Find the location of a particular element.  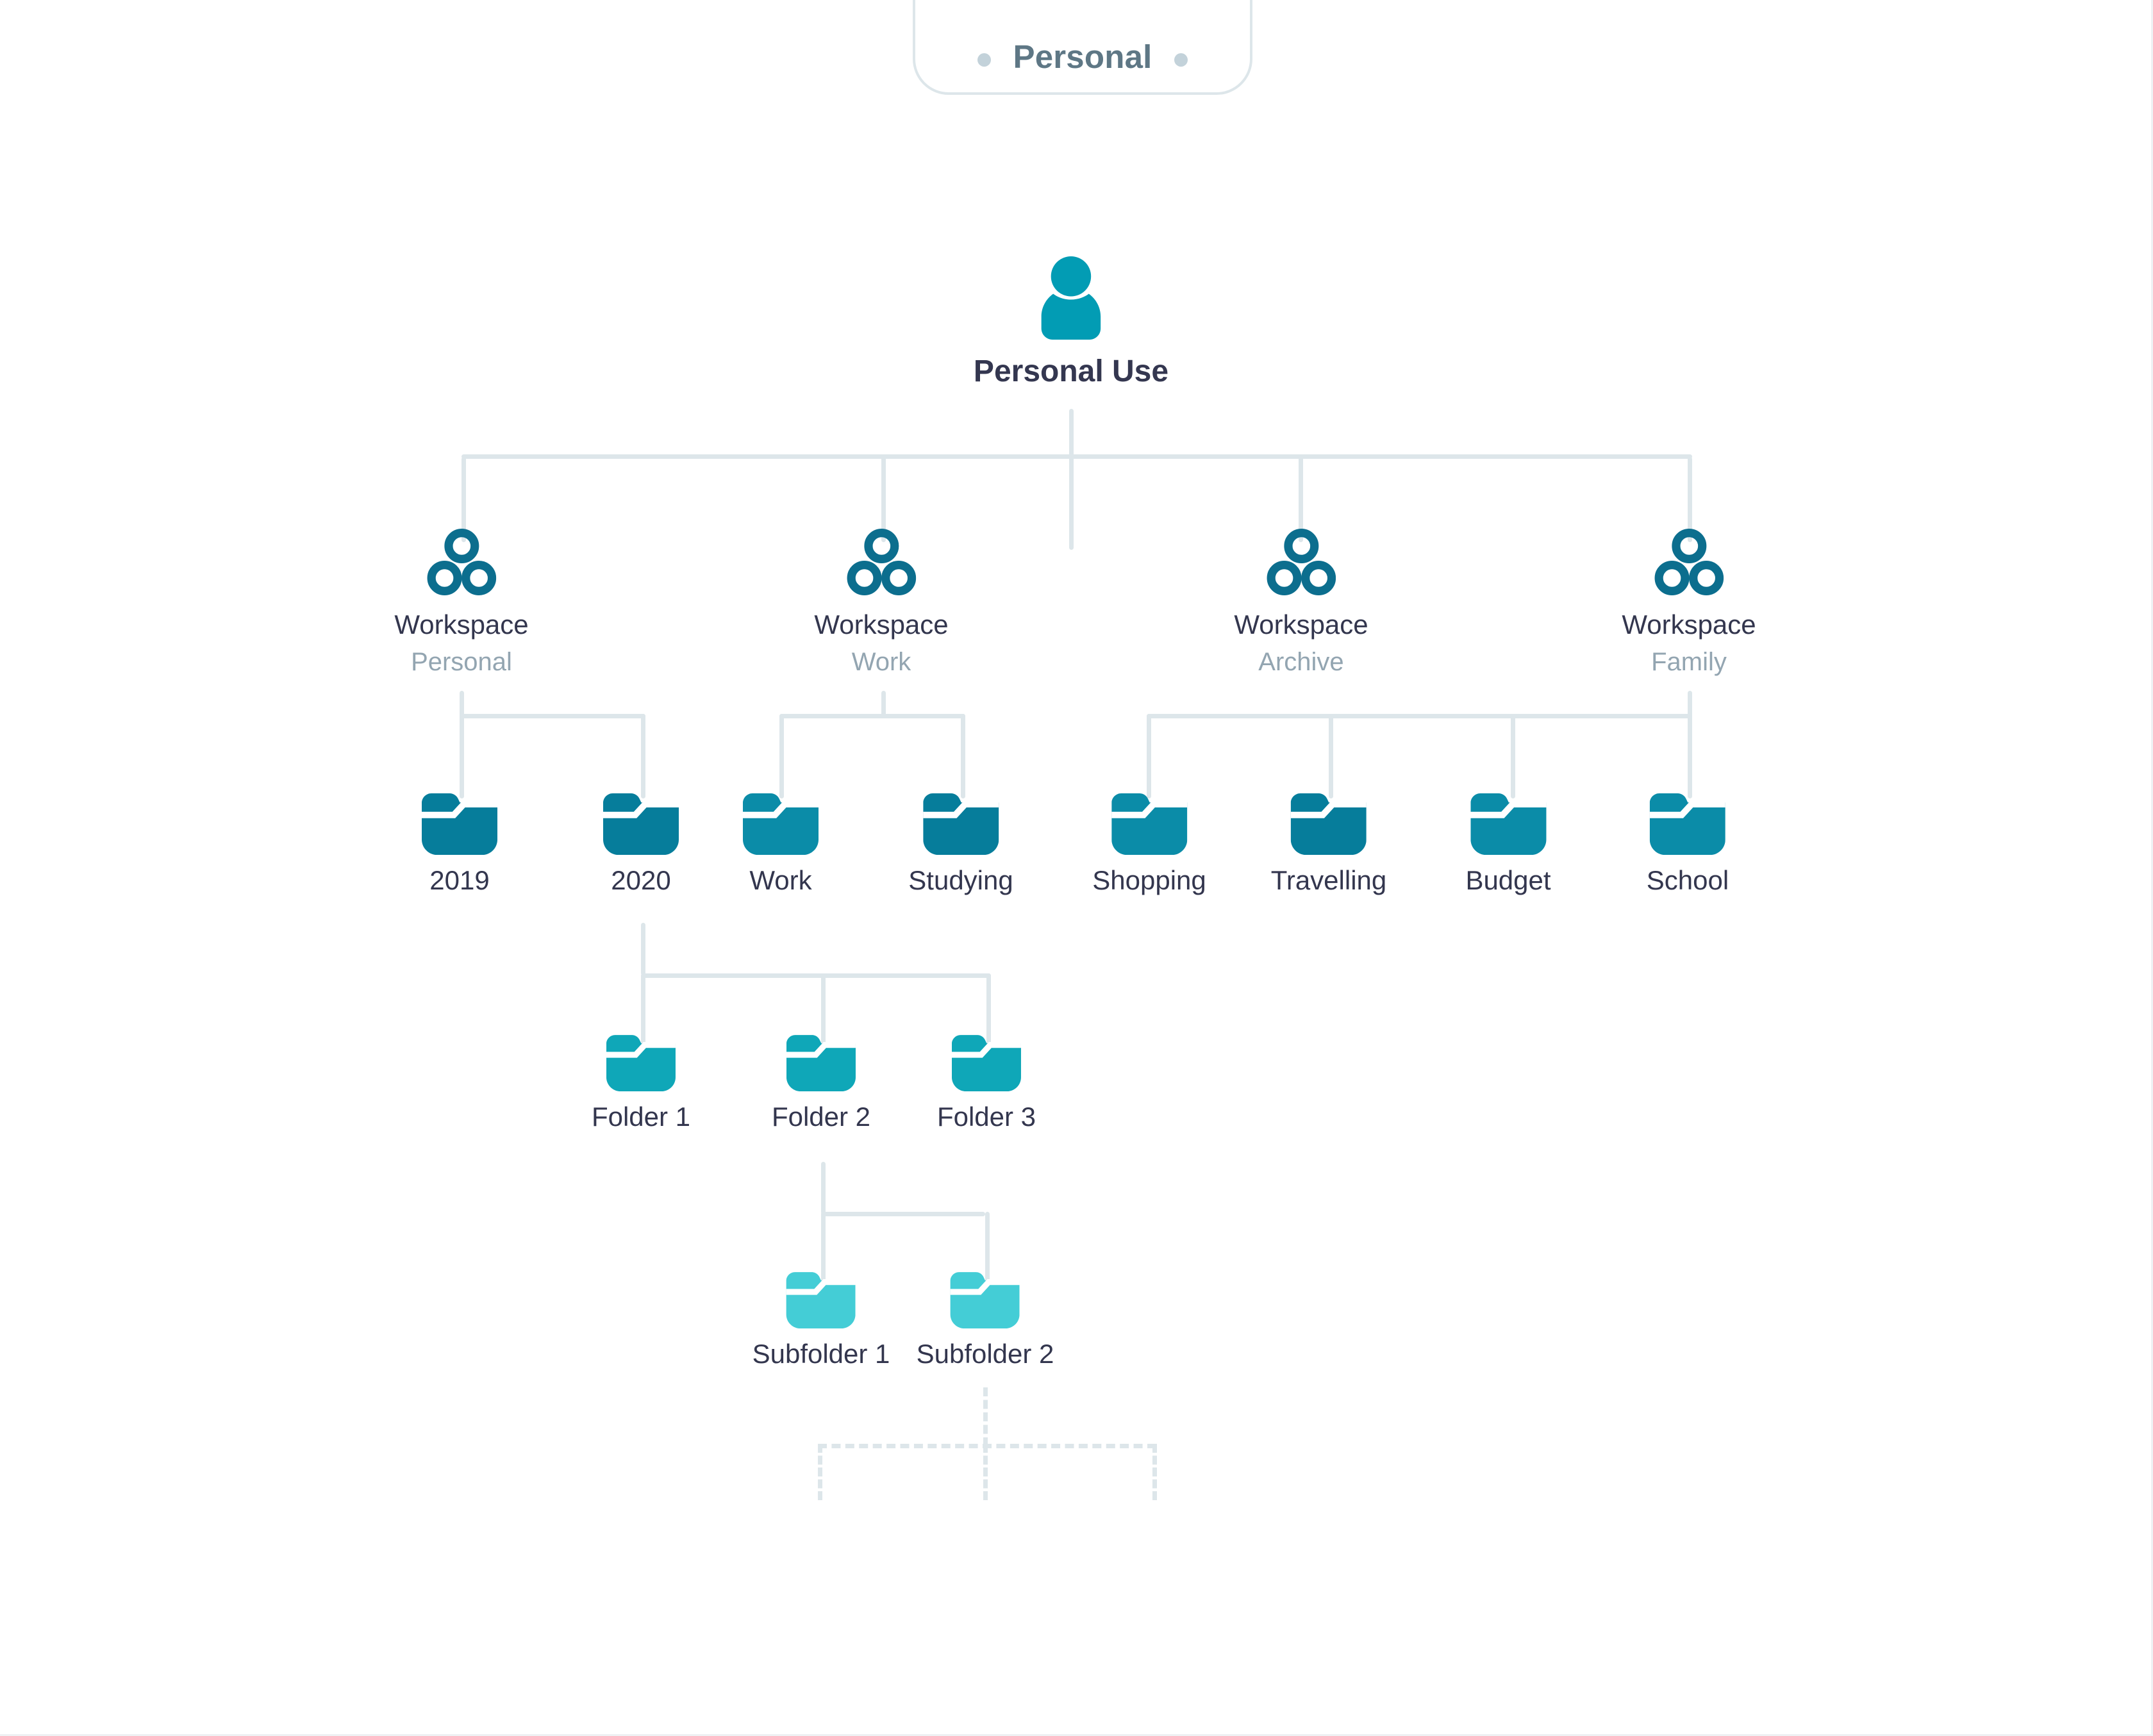

node-workspace-work: Workspace Work is located at coordinates (881, 603).